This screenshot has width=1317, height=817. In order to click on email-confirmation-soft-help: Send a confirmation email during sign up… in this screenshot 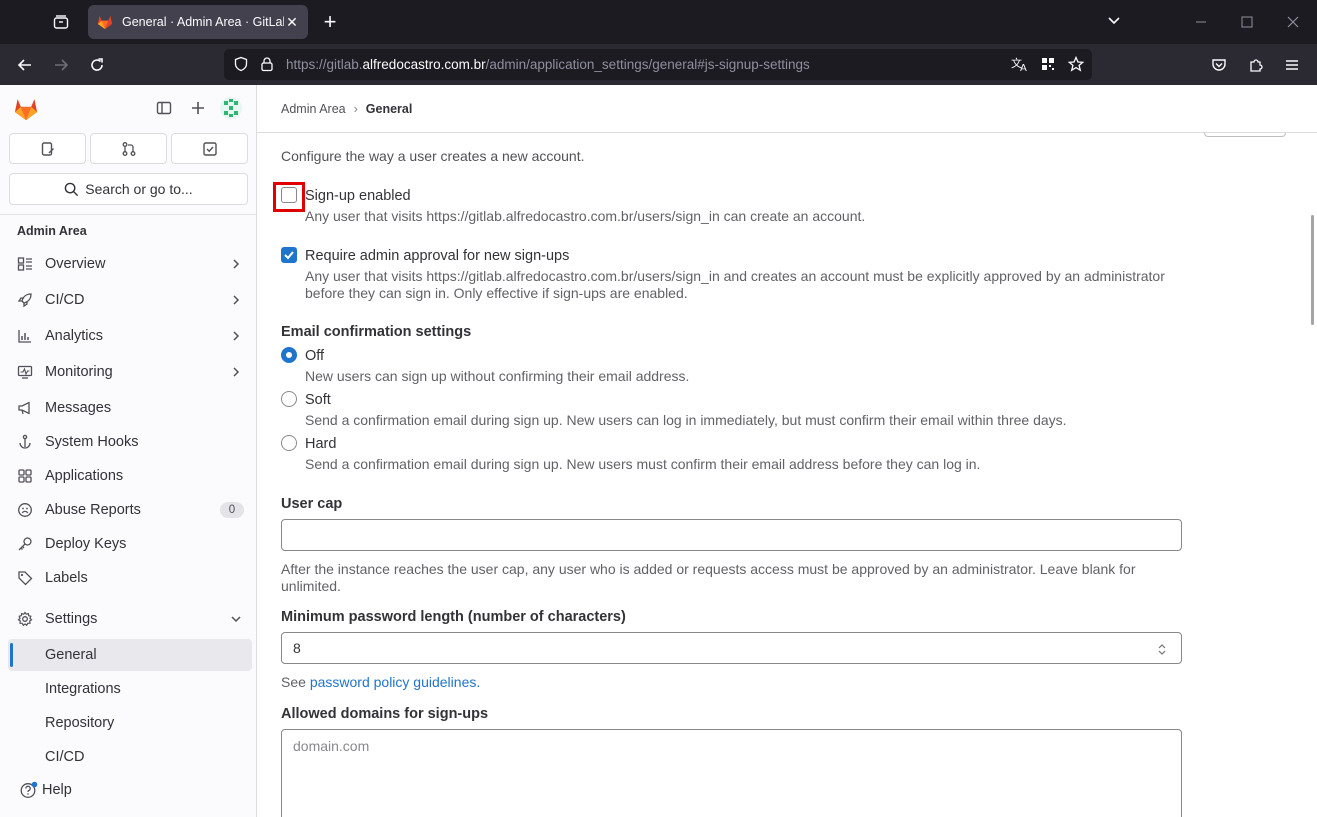, I will do `click(686, 420)`.